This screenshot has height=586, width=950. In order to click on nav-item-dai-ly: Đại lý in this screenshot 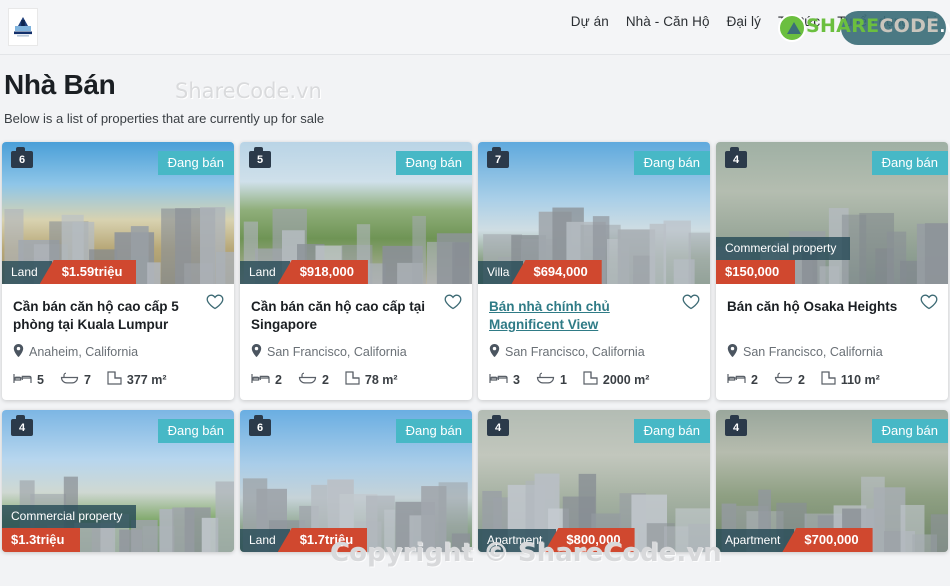, I will do `click(744, 21)`.